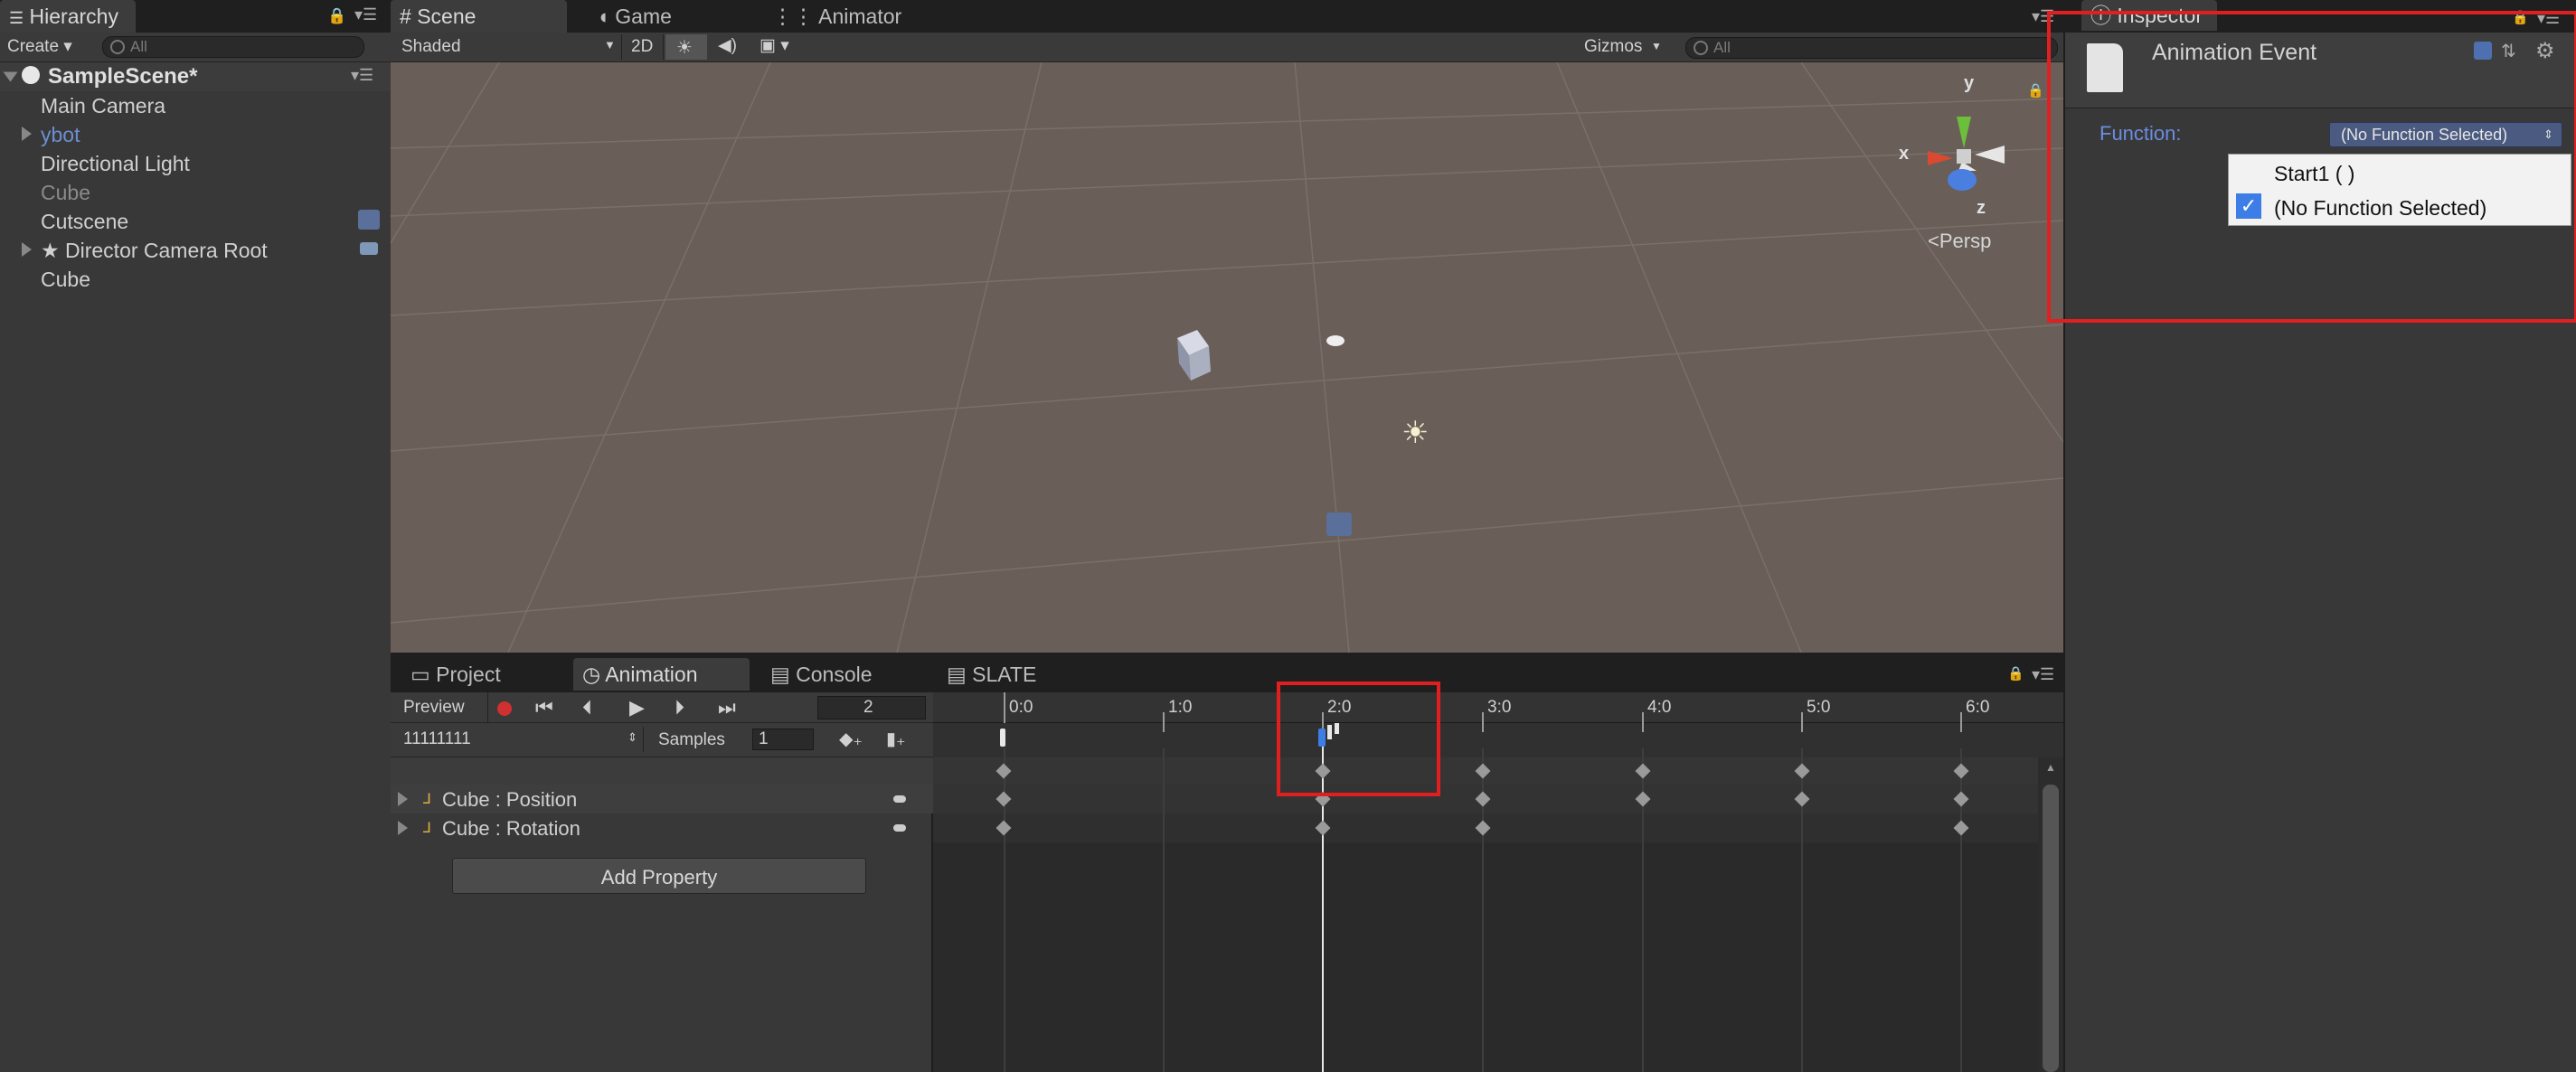 This screenshot has height=1072, width=2576. I want to click on tab-animator: ⋮⋮ Animator, so click(853, 16).